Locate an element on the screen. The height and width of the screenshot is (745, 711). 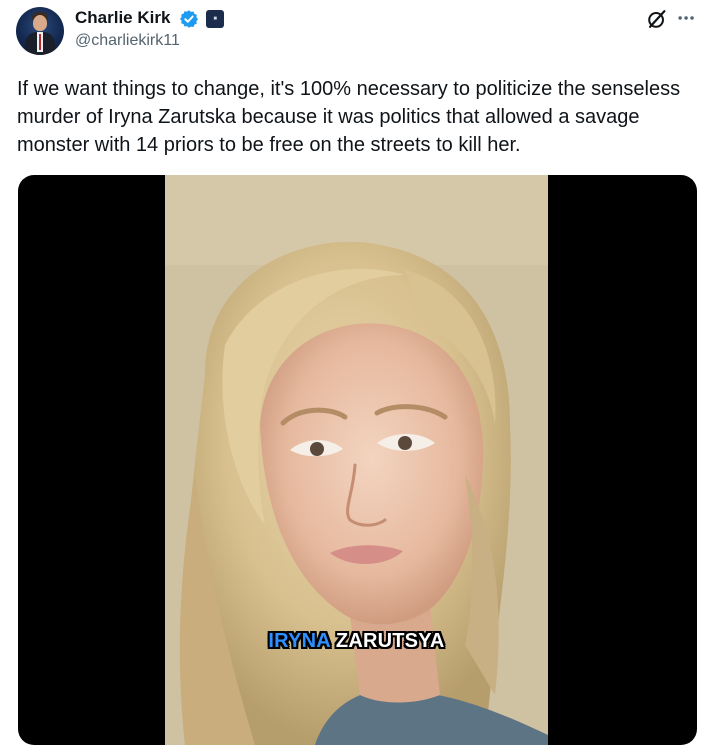
media-caption: IRYNA ZARUTSYA is located at coordinates (356, 641).